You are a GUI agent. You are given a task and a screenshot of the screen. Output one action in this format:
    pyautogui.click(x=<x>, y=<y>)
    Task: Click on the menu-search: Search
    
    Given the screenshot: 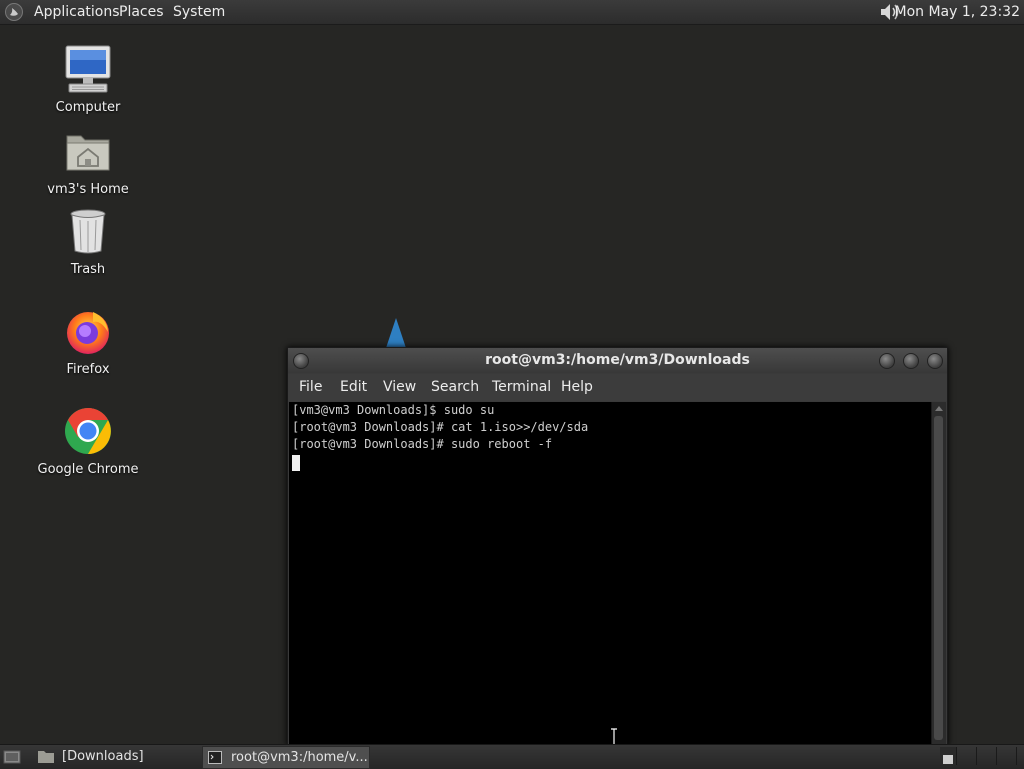 What is the action you would take?
    pyautogui.click(x=455, y=387)
    